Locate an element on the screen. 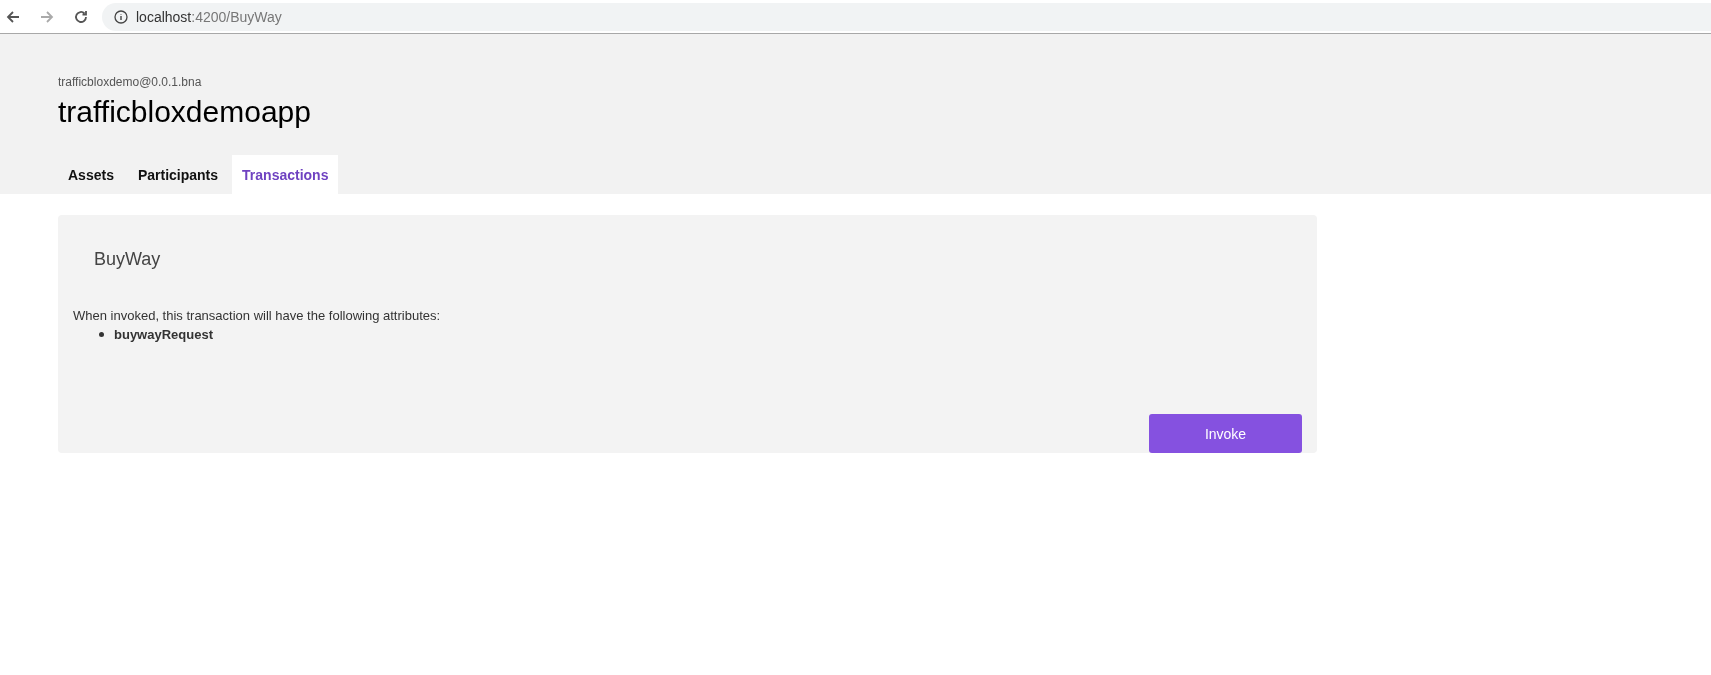  info-icon is located at coordinates (121, 16).